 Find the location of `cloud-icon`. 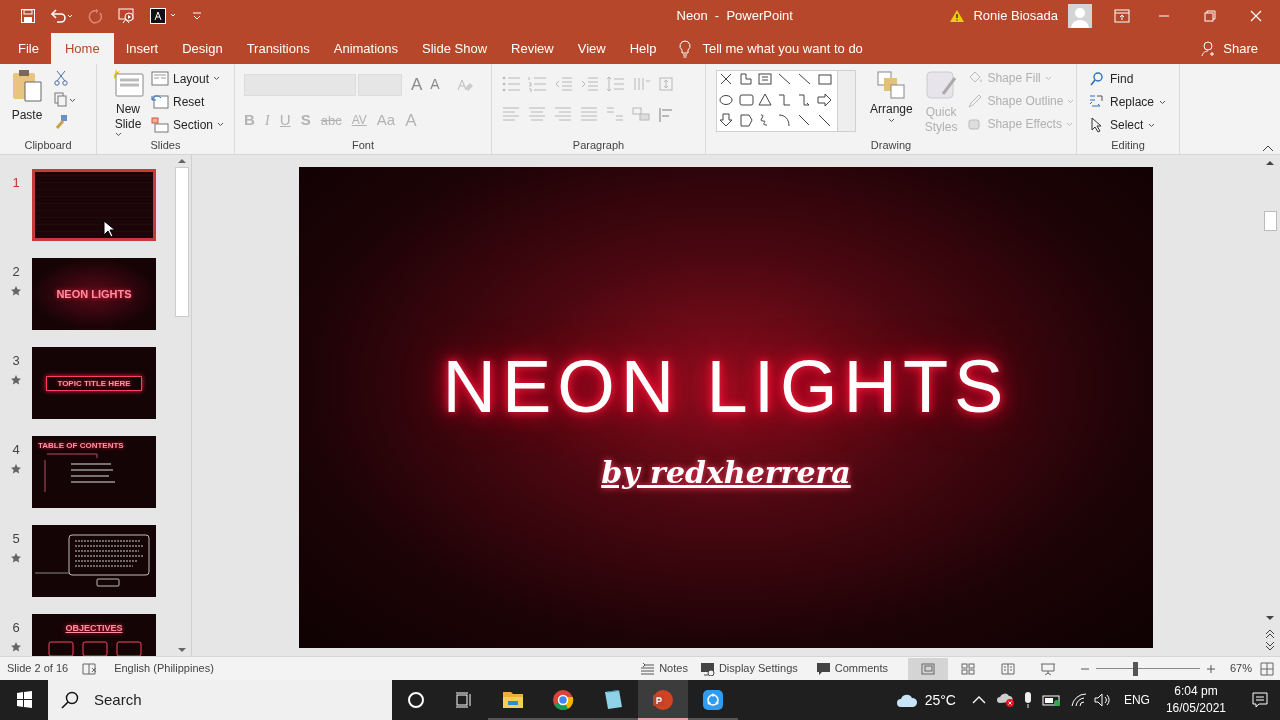

cloud-icon is located at coordinates (906, 700).